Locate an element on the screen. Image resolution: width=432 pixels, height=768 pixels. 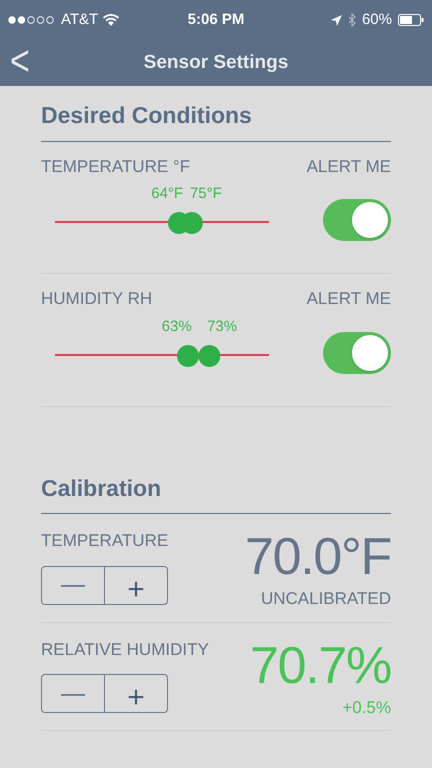
battery-label: 60% is located at coordinates (377, 20).